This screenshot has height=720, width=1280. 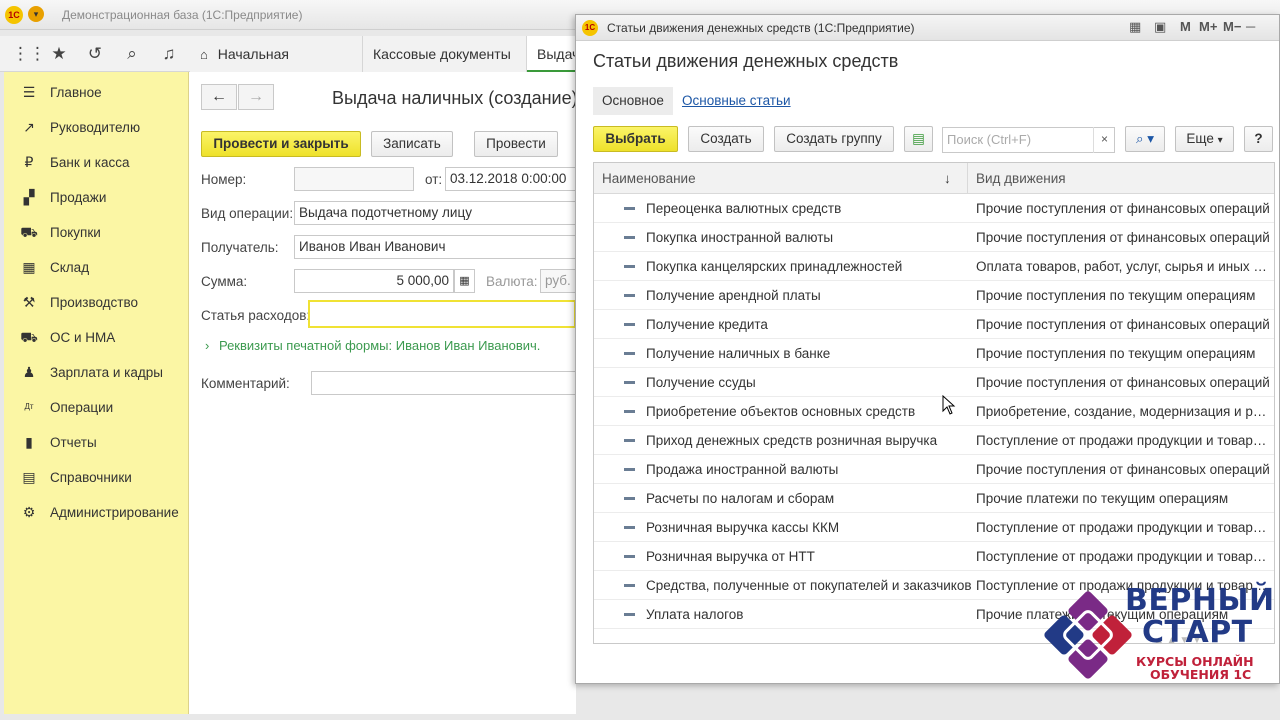 What do you see at coordinates (744, 208) in the screenshot?
I see `cell-name: Переоценка валютных средств` at bounding box center [744, 208].